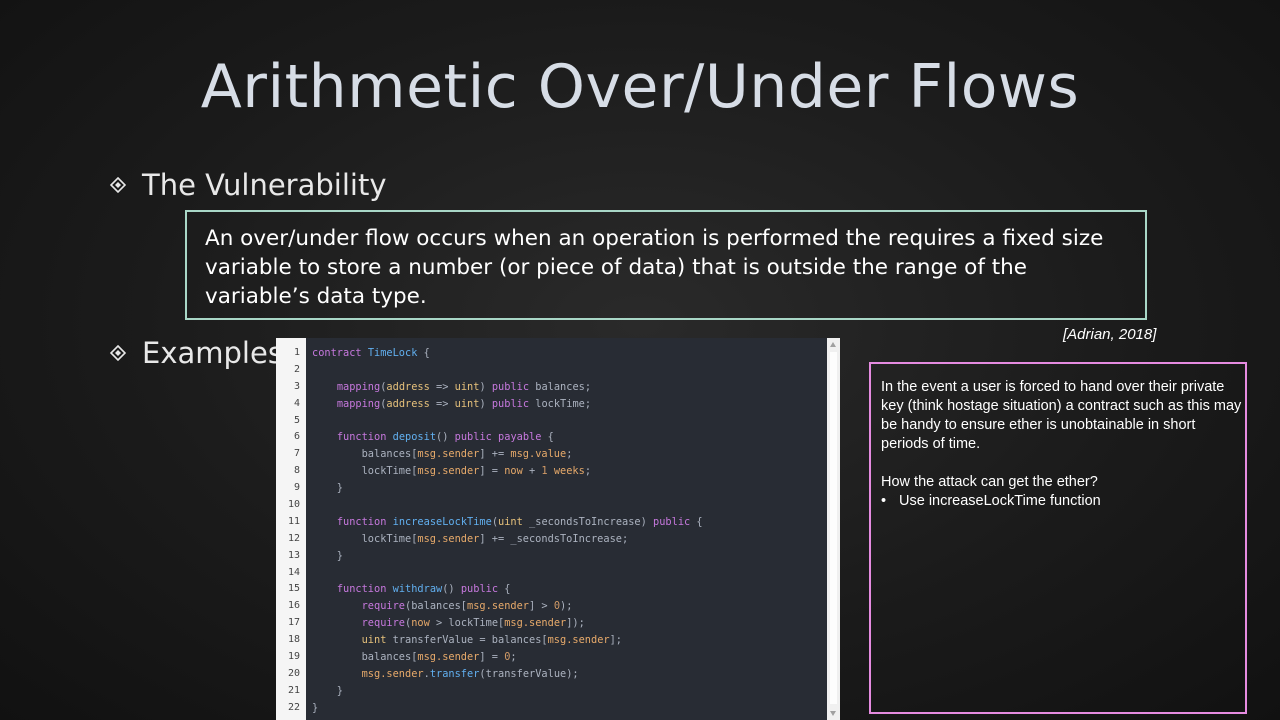  Describe the element at coordinates (296, 386) in the screenshot. I see `line-number: 3` at that location.